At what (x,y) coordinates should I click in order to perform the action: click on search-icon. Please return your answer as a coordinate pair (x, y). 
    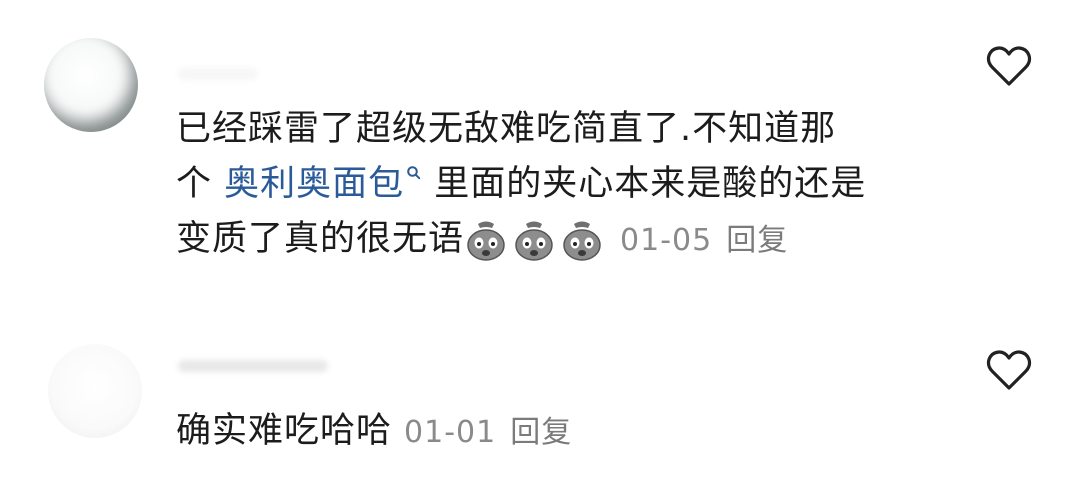
    Looking at the image, I should click on (414, 173).